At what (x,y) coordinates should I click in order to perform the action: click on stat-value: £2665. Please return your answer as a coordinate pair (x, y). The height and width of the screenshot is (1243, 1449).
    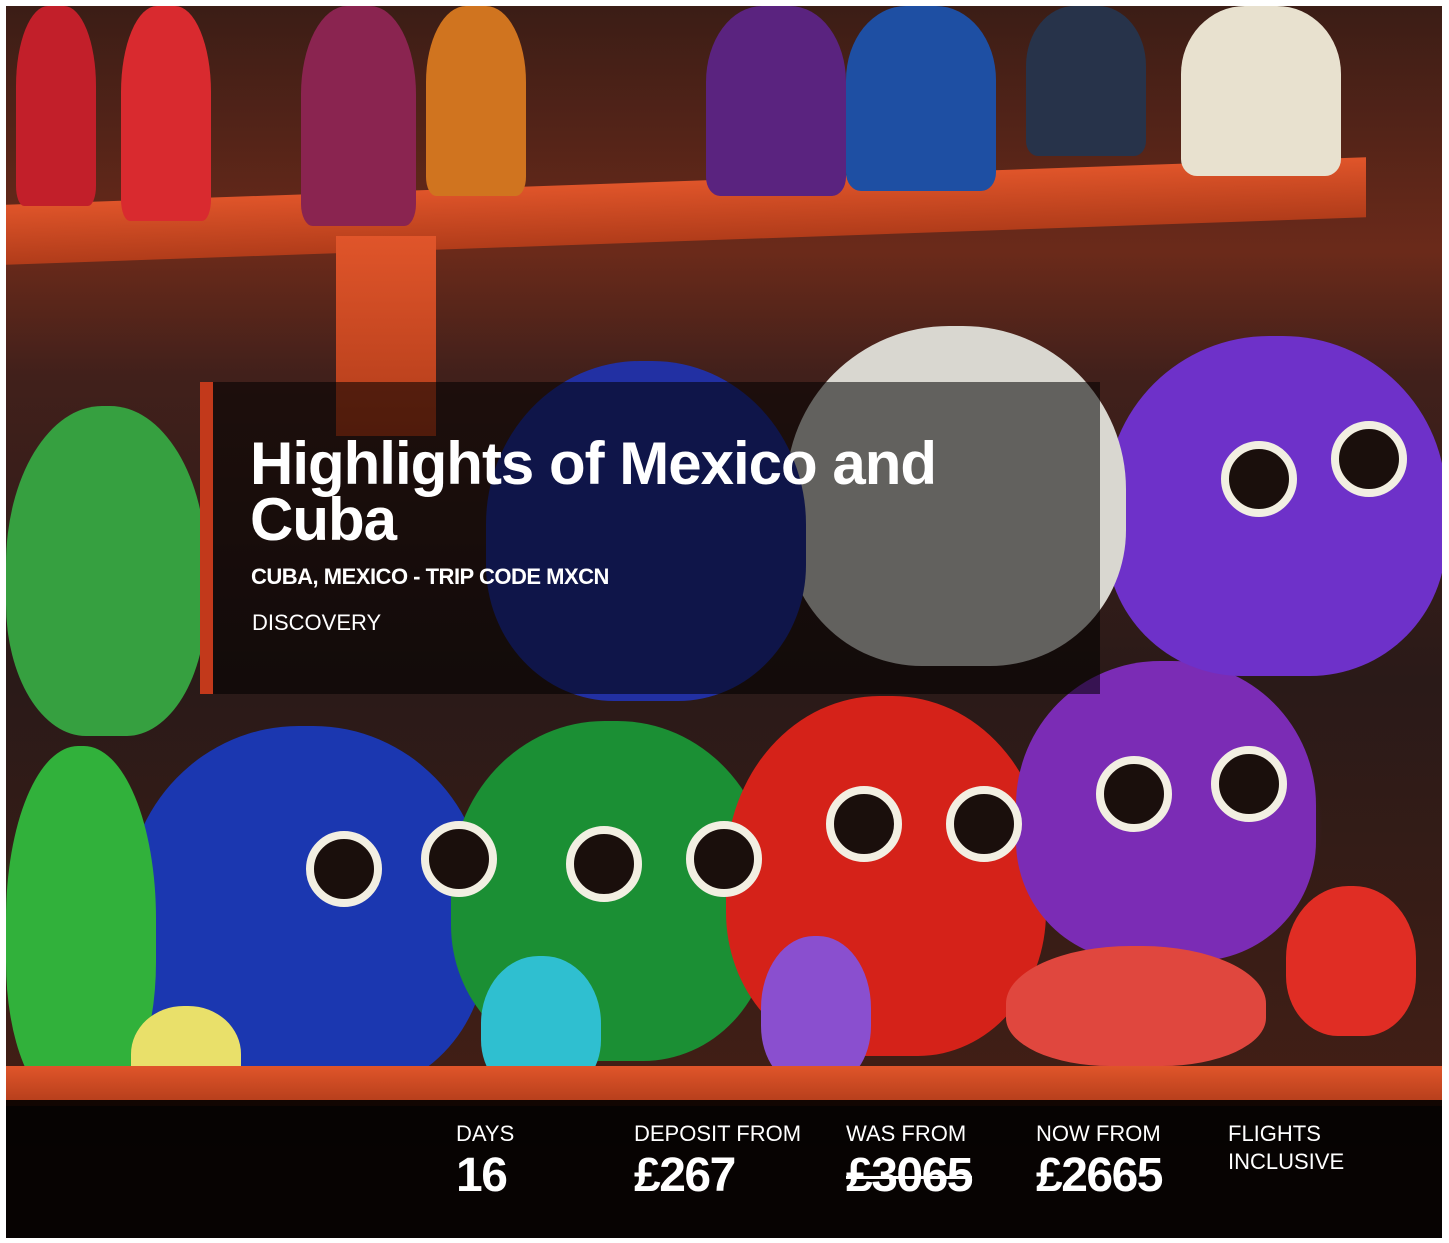
    Looking at the image, I should click on (1099, 1175).